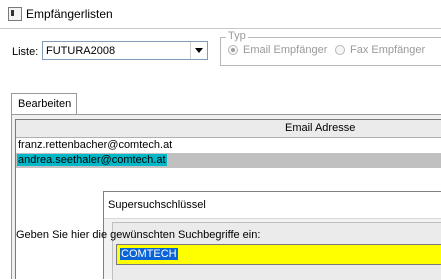 Image resolution: width=441 pixels, height=280 pixels. Describe the element at coordinates (228, 160) in the screenshot. I see `list-row-selected: andrea.seethaler@comtech.at` at that location.